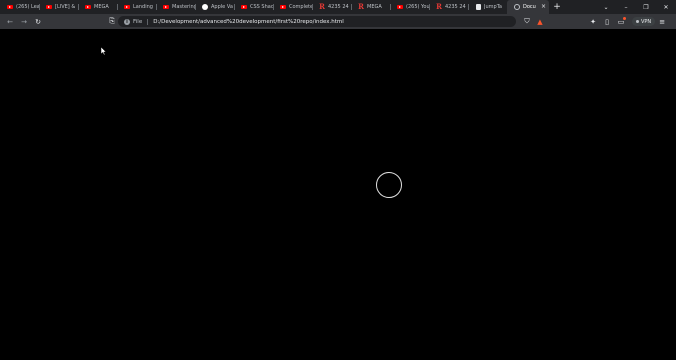 The height and width of the screenshot is (360, 676). What do you see at coordinates (626, 7) in the screenshot?
I see `minimize-icon: –` at bounding box center [626, 7].